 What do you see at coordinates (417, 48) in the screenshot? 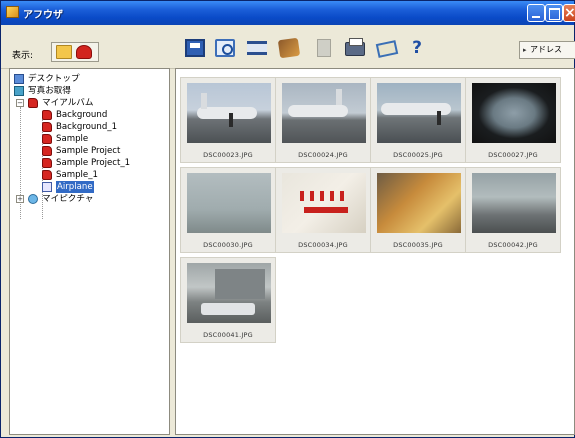
I see `help-icon: ?` at bounding box center [417, 48].